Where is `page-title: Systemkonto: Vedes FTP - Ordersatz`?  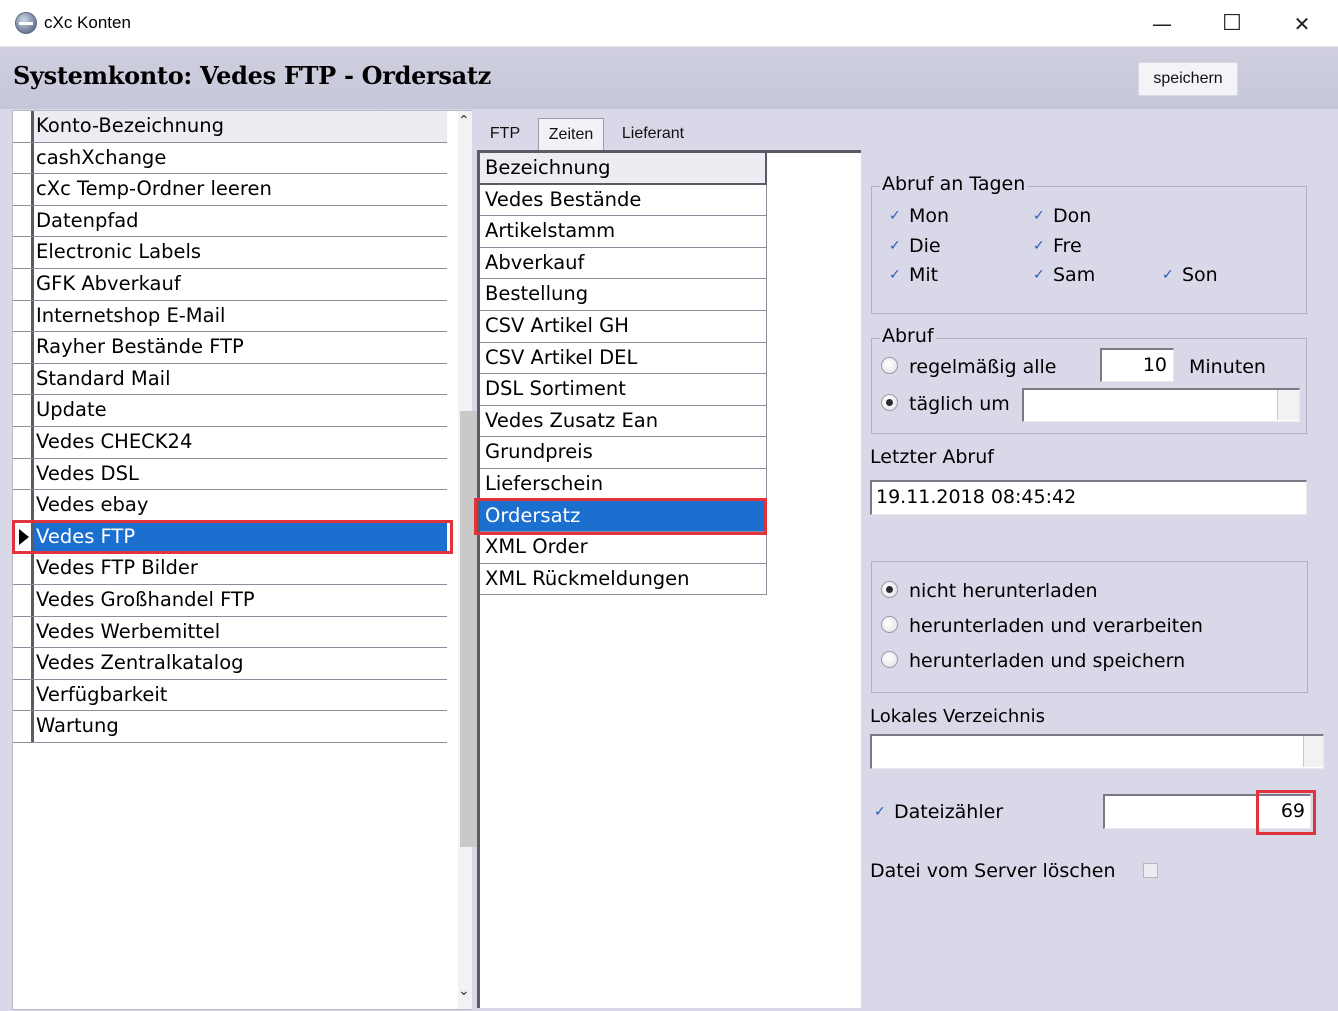
page-title: Systemkonto: Vedes FTP - Ordersatz is located at coordinates (252, 75).